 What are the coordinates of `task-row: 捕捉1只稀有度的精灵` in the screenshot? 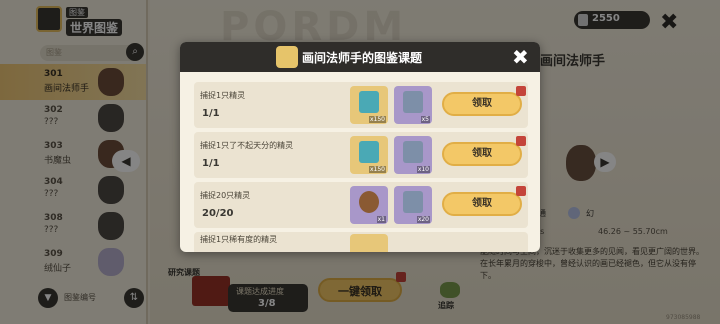 It's located at (361, 242).